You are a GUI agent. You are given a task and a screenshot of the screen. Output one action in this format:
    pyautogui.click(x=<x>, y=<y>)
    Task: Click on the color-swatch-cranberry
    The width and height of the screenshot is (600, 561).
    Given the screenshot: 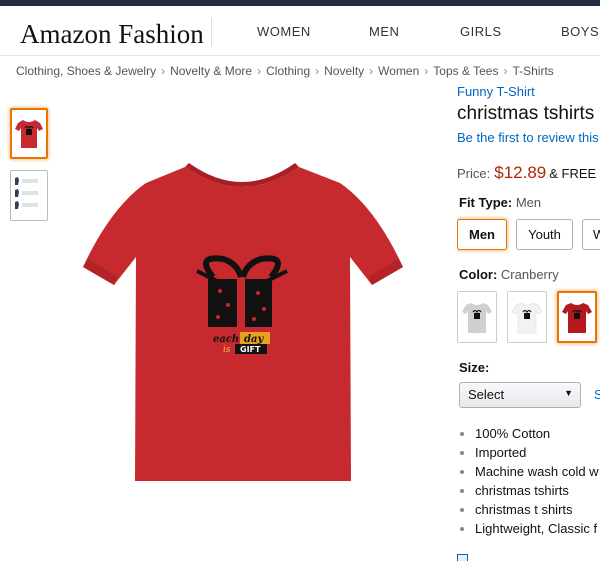 What is the action you would take?
    pyautogui.click(x=577, y=317)
    